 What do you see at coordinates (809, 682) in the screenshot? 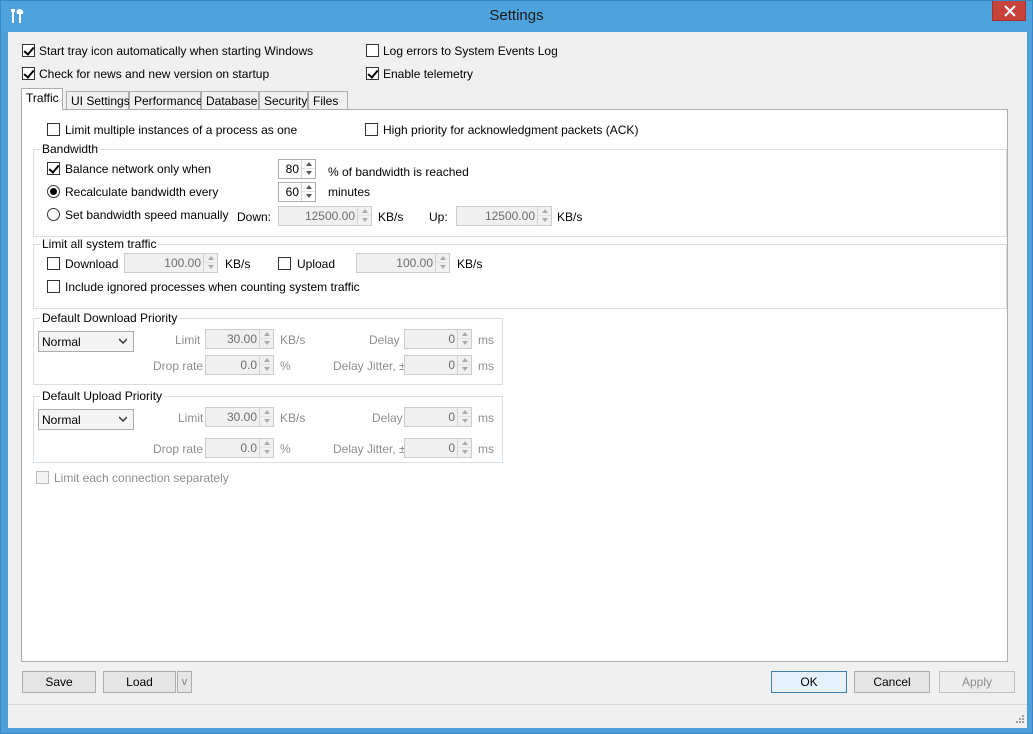
I see `ok-button: OK` at bounding box center [809, 682].